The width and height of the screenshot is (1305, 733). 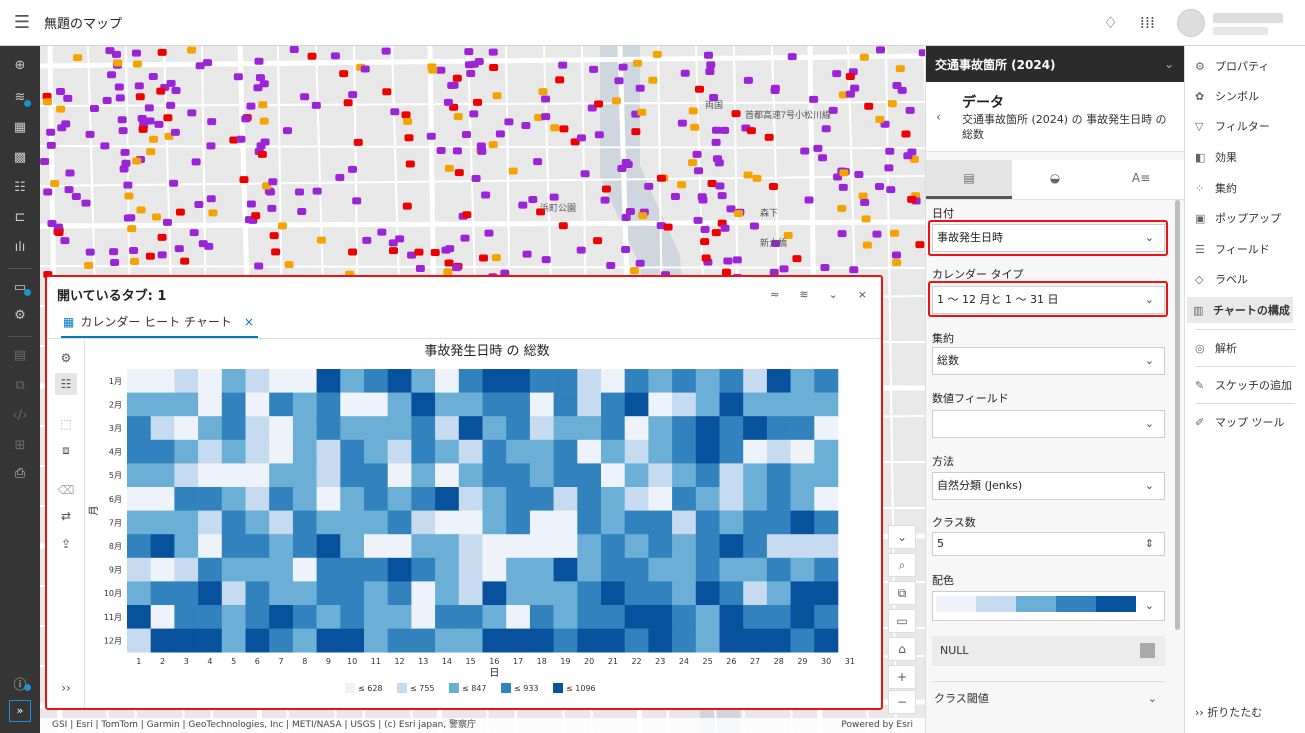 I want to click on data-tab-icon: ▤, so click(x=969, y=179).